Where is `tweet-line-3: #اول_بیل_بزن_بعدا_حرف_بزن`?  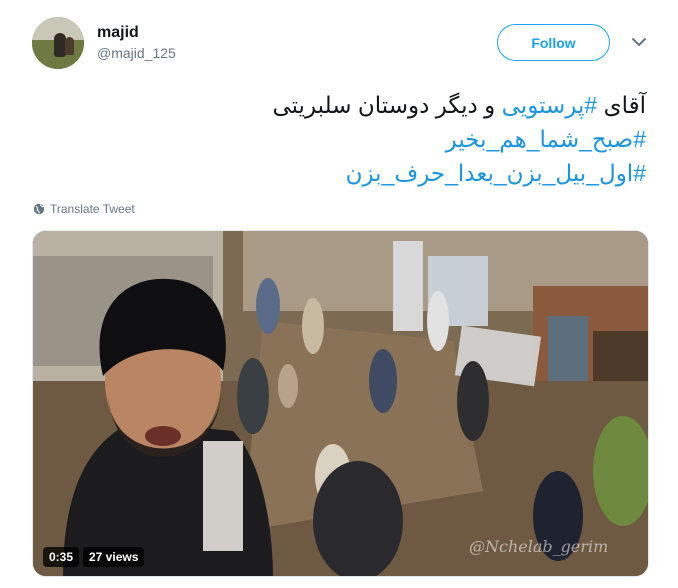
tweet-line-3: #اول_بیل_بزن_بعدا_حرف_بزن is located at coordinates (443, 173).